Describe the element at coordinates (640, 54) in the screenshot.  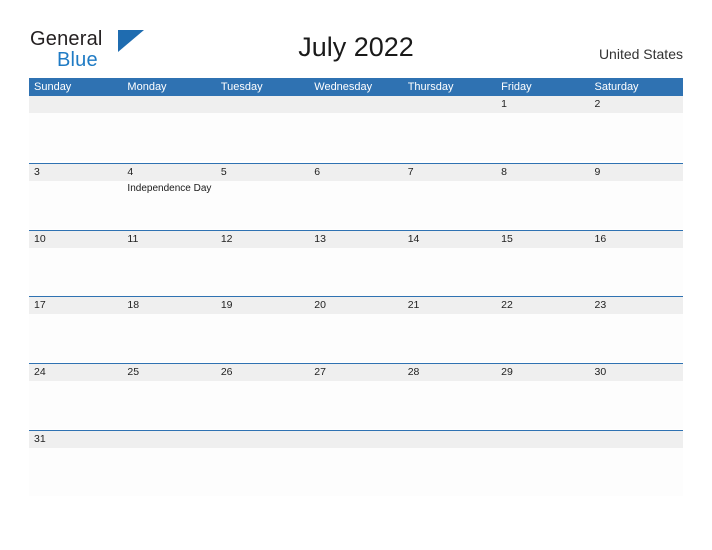
I see `country-label: United States` at that location.